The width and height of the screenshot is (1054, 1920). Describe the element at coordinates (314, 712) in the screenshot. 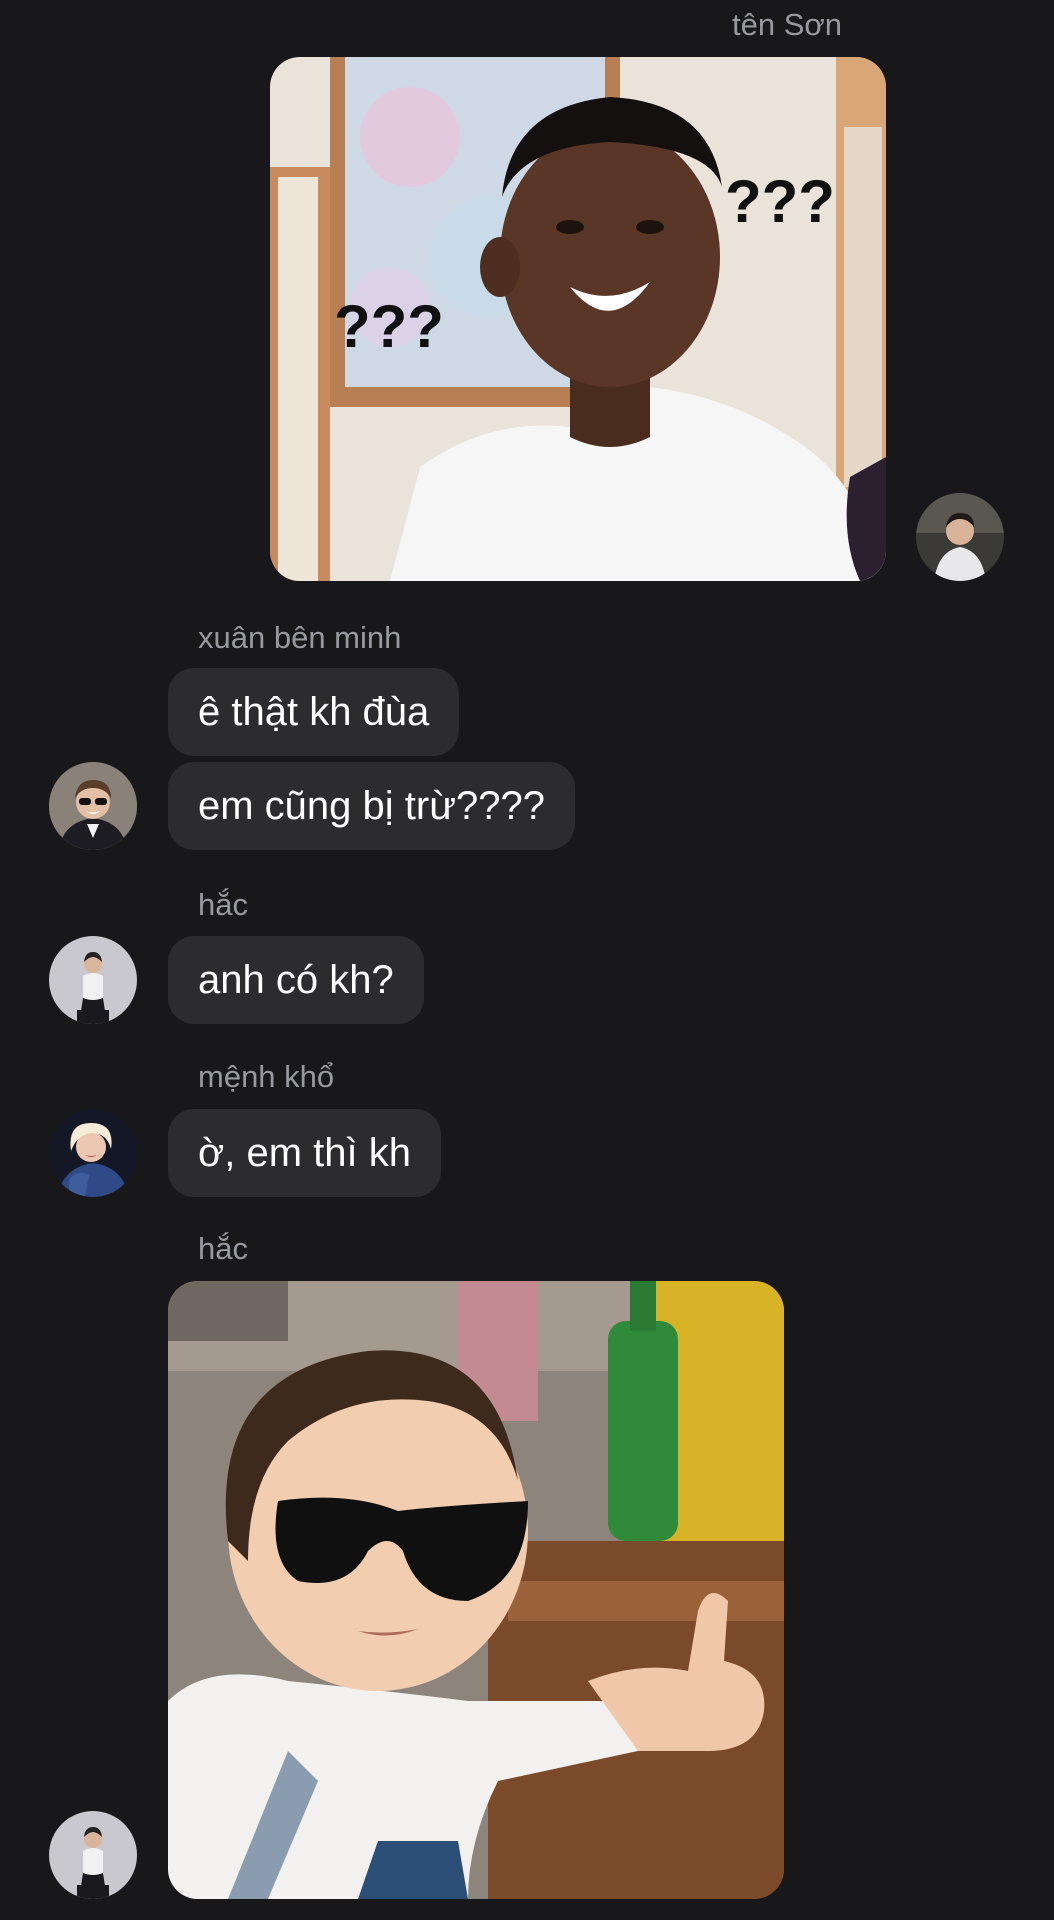

I see `message-bubble: ê thật kh đùa` at that location.